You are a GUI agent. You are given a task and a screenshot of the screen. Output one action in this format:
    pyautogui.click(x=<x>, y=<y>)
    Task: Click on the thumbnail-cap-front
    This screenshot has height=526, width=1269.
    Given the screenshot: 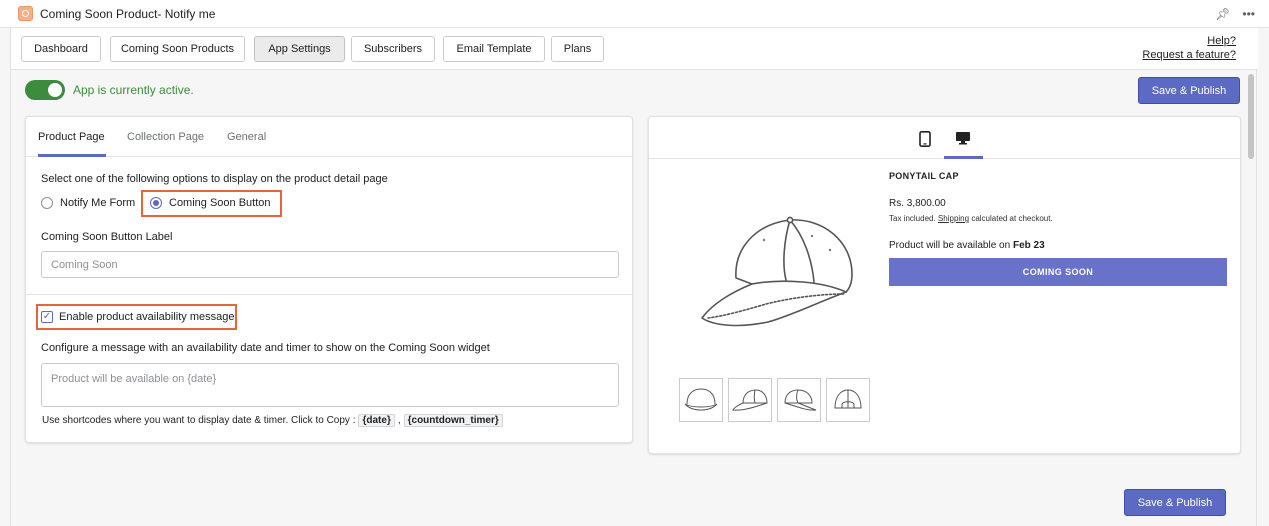 What is the action you would take?
    pyautogui.click(x=701, y=400)
    